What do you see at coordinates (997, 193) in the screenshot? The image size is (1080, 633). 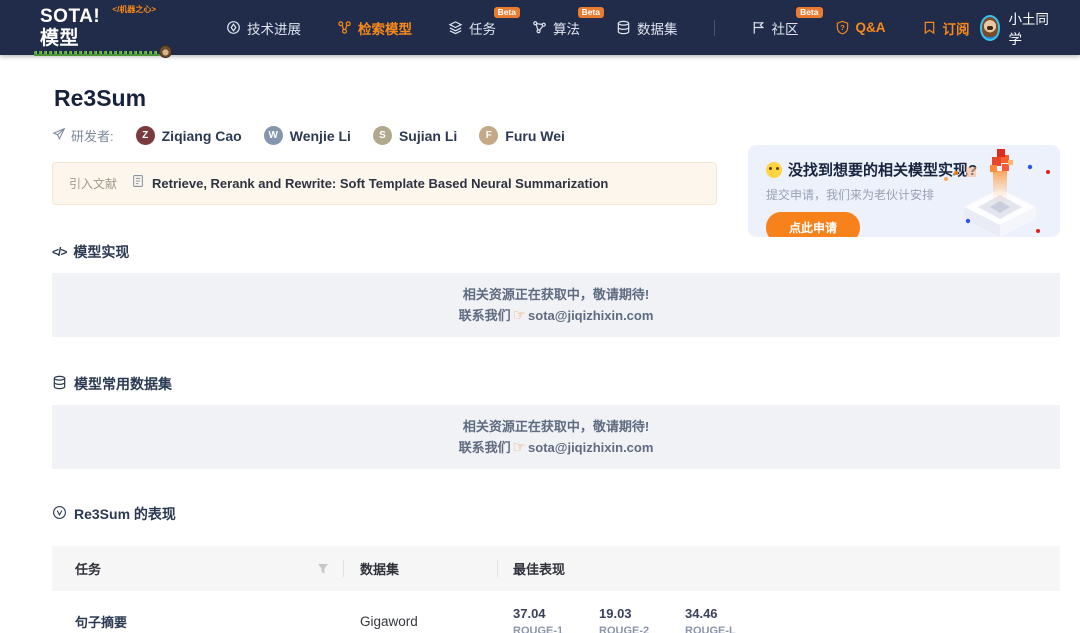 I see `cubes-illustration` at bounding box center [997, 193].